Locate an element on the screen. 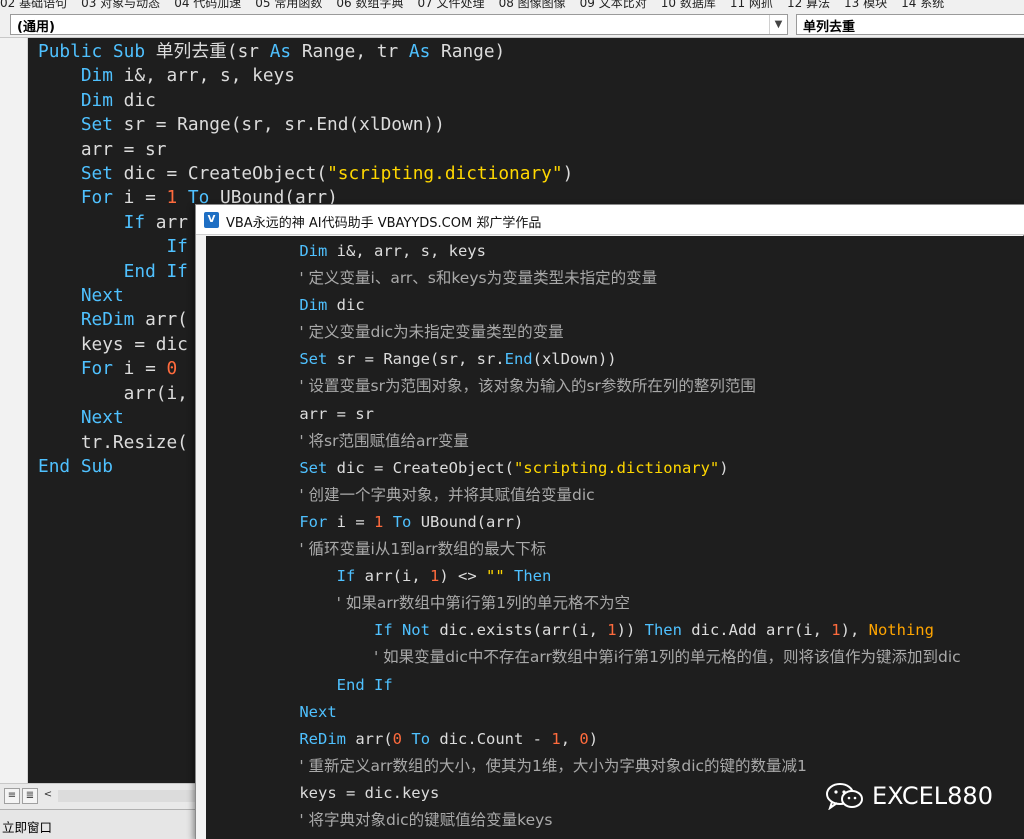  chevron-down-icon: ▼ is located at coordinates (778, 24).